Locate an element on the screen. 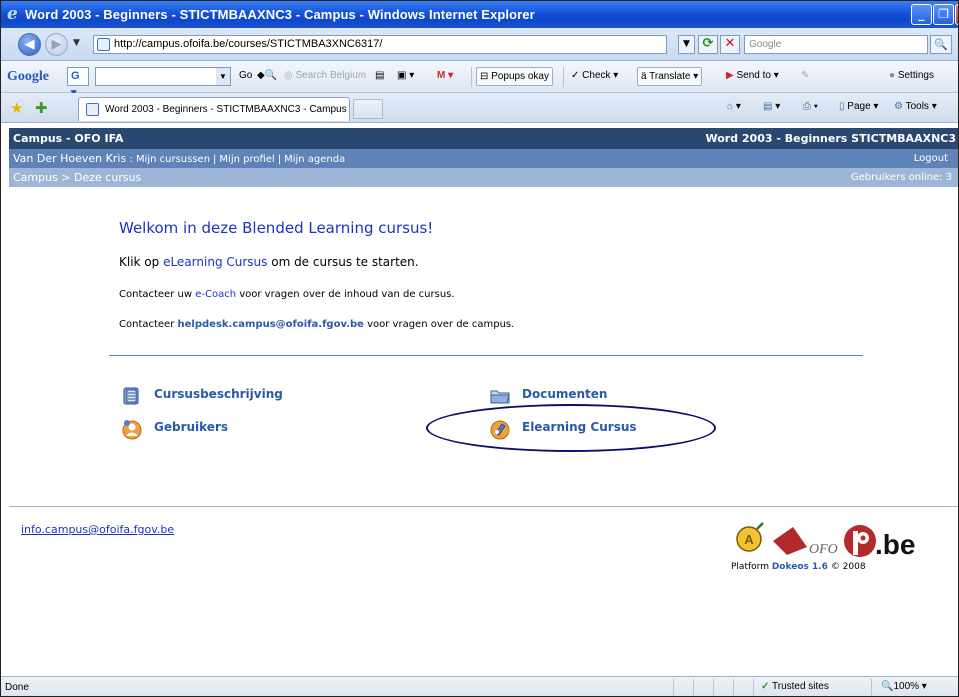 The width and height of the screenshot is (959, 697). course-title: Word 2003 - Beginners STICTMBAAXNC3 is located at coordinates (830, 138).